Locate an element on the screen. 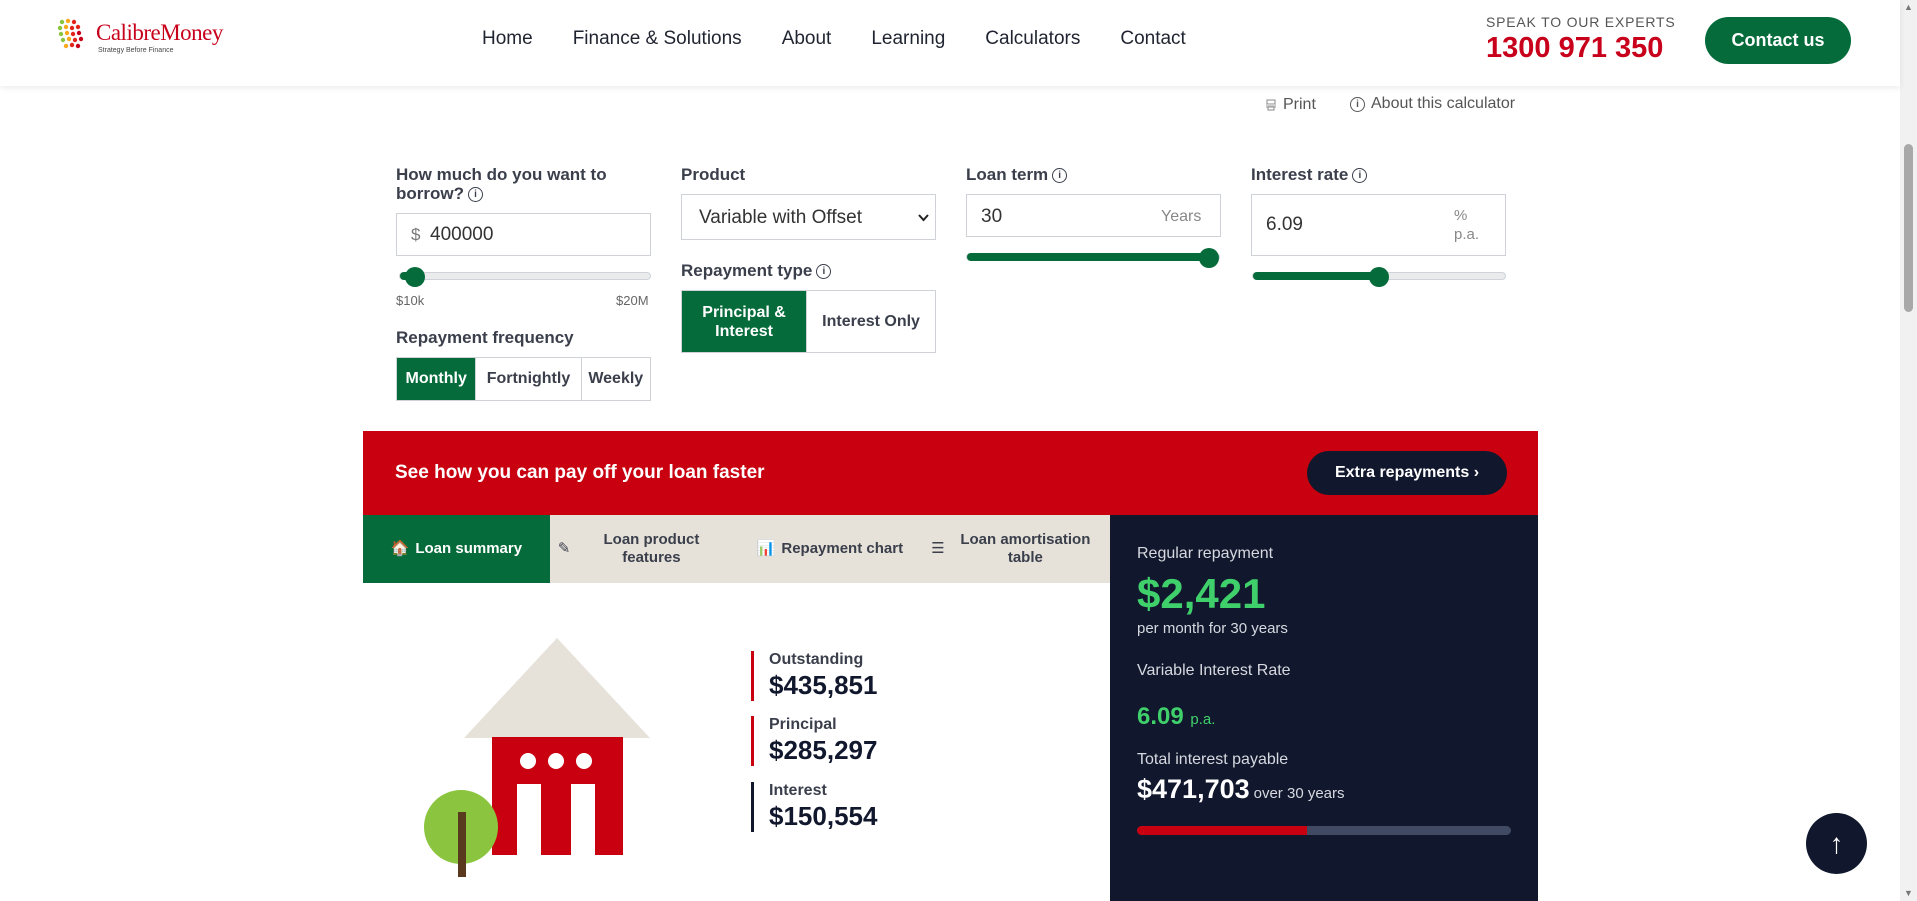 The height and width of the screenshot is (901, 1917). total-interest-display: $471,703 over 30 years is located at coordinates (1241, 789).